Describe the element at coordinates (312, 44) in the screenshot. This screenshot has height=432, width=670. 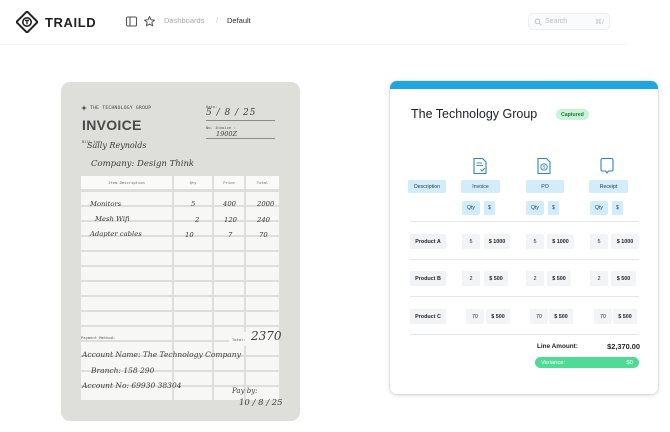
I see `header-divider` at that location.